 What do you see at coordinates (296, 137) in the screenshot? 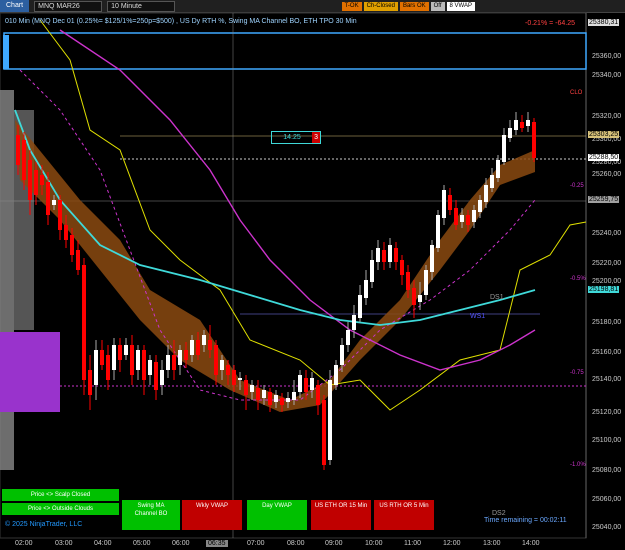
I see `position-box: 14.25 3` at bounding box center [296, 137].